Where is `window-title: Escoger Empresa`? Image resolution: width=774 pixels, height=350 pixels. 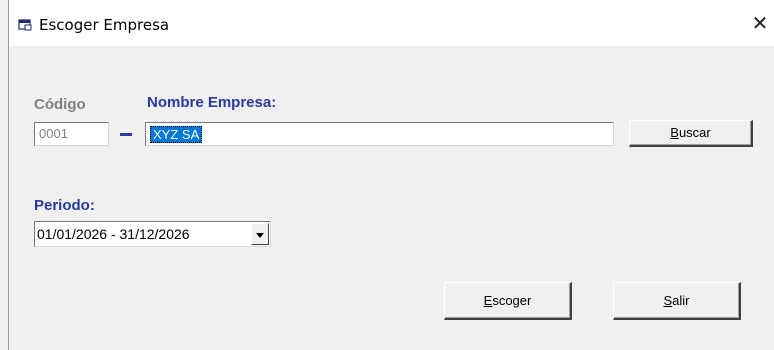 window-title: Escoger Empresa is located at coordinates (104, 25).